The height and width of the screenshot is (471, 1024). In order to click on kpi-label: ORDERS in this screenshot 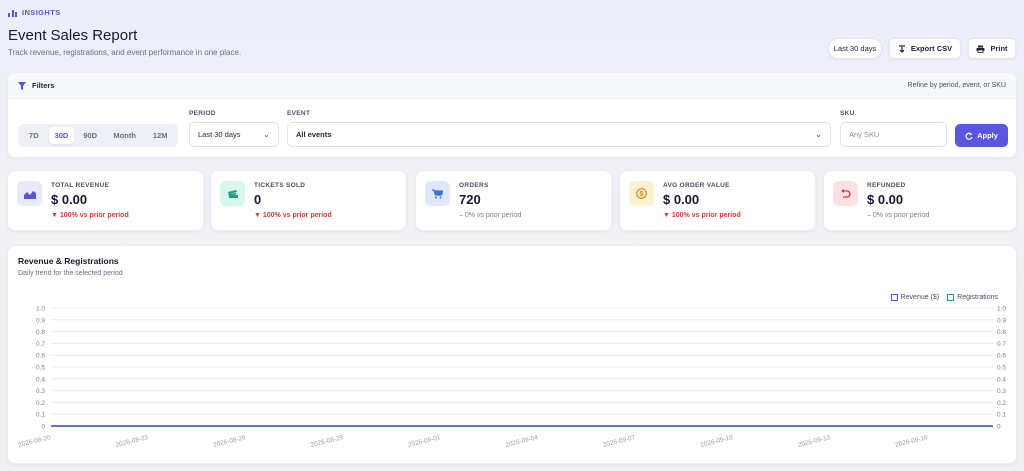, I will do `click(474, 185)`.